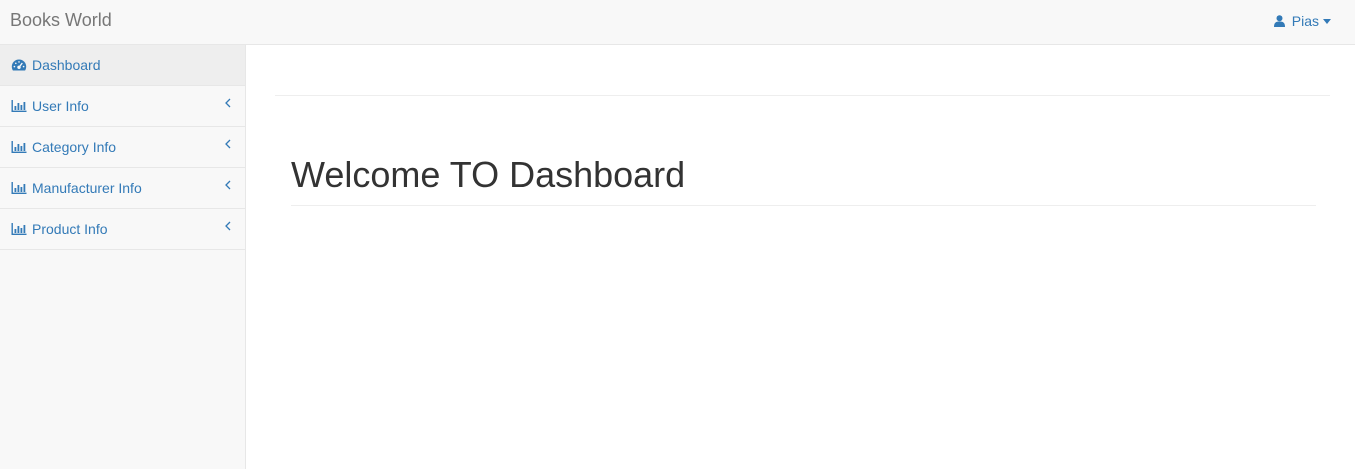  I want to click on caret-down-icon, so click(1327, 21).